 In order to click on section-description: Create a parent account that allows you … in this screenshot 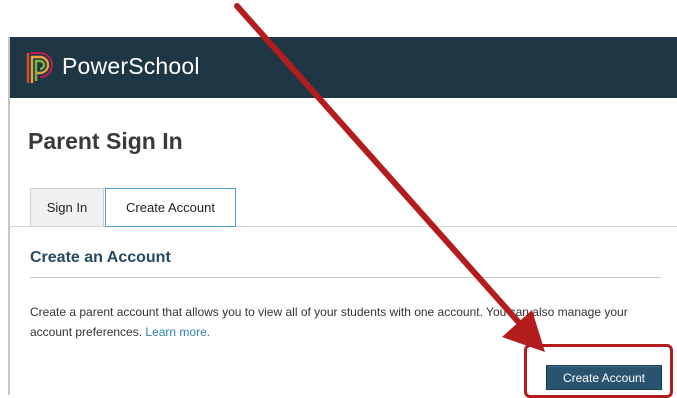, I will do `click(345, 322)`.